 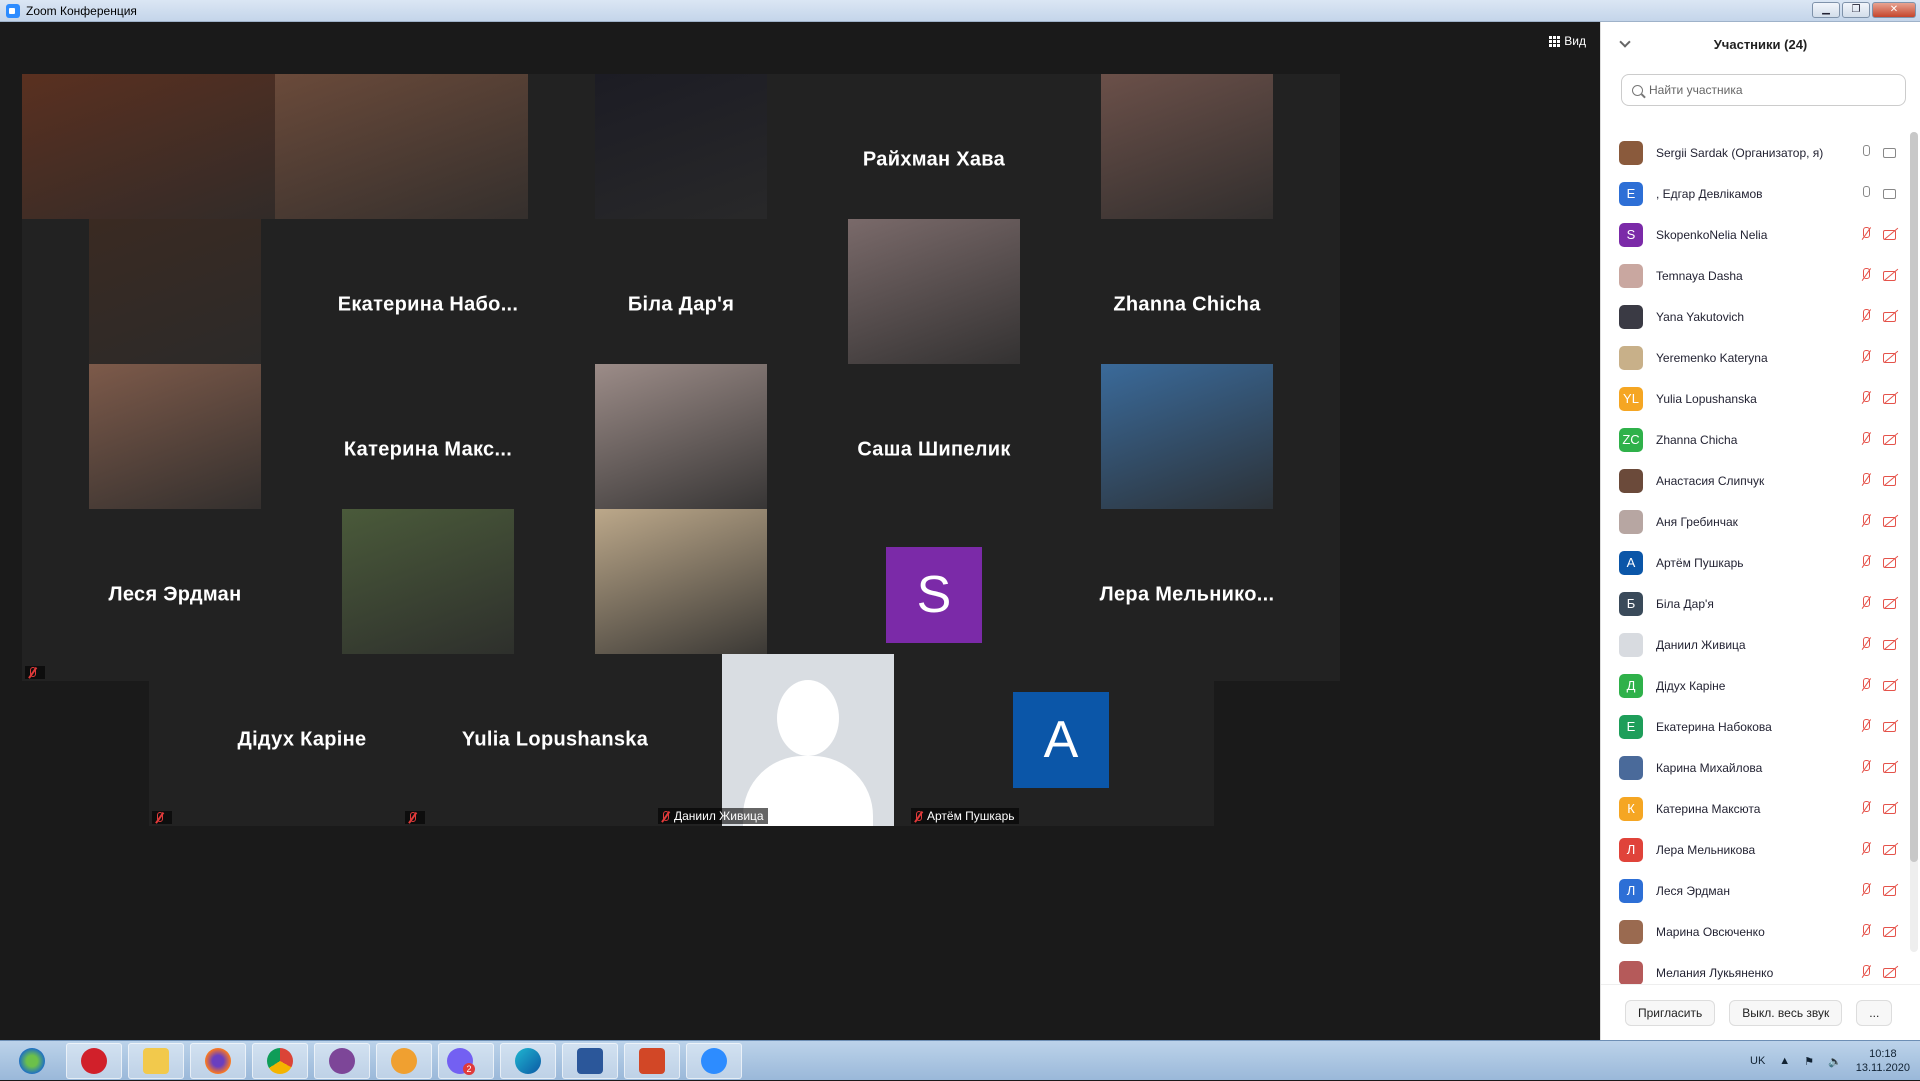 What do you see at coordinates (1625, 42) in the screenshot?
I see `chevron-down-icon` at bounding box center [1625, 42].